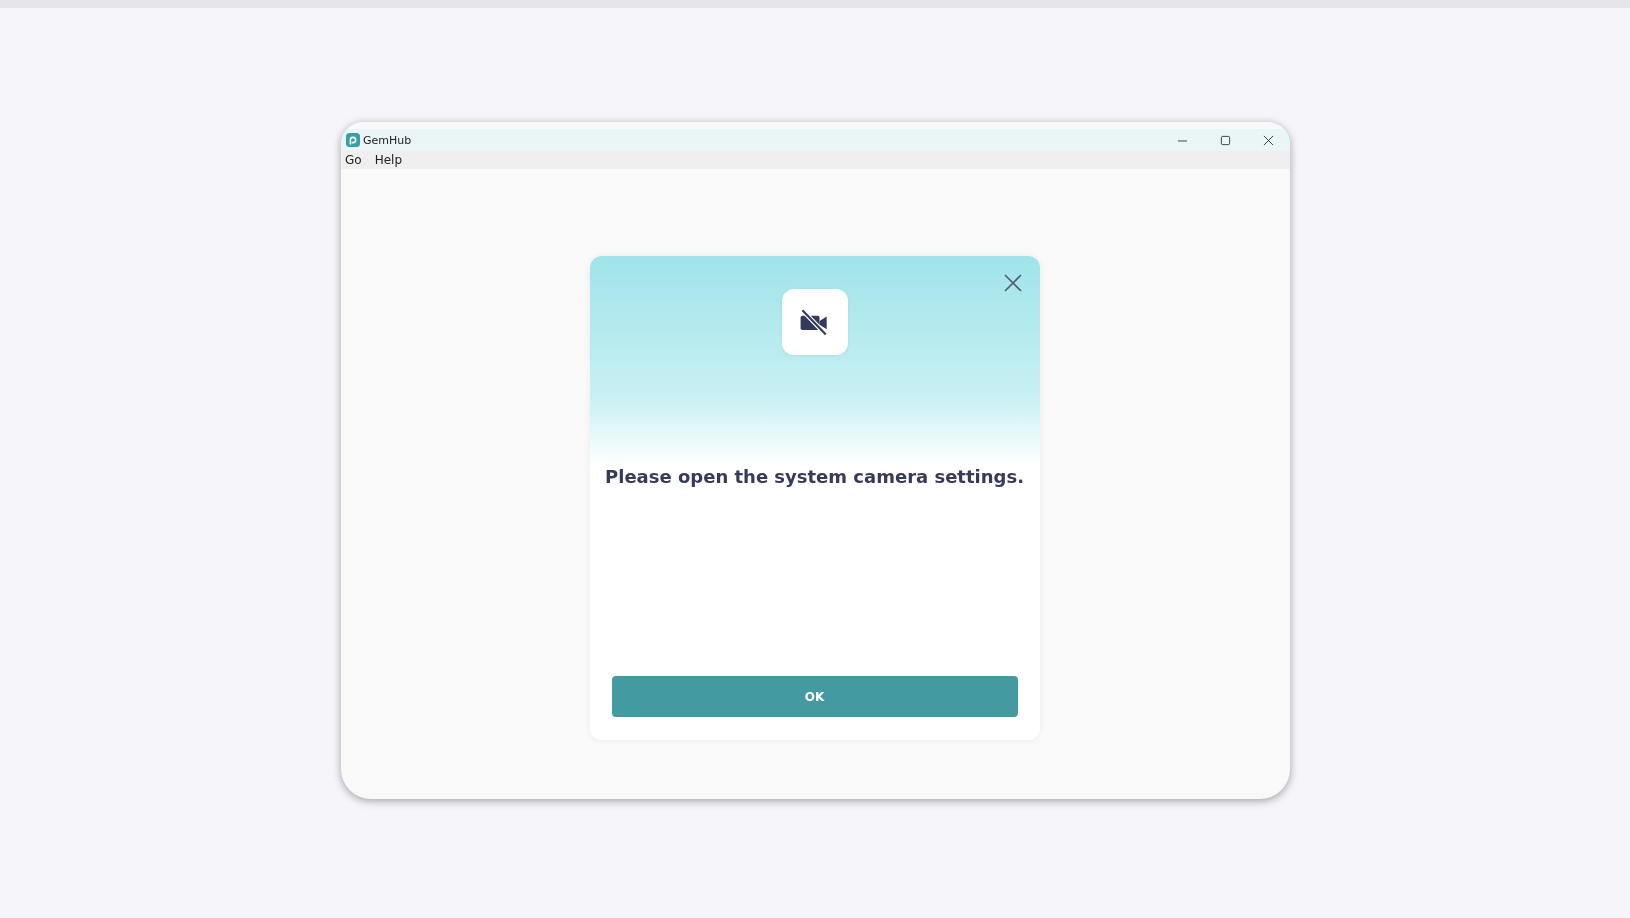 This screenshot has width=1630, height=918. What do you see at coordinates (353, 160) in the screenshot?
I see `menu-item: Go` at bounding box center [353, 160].